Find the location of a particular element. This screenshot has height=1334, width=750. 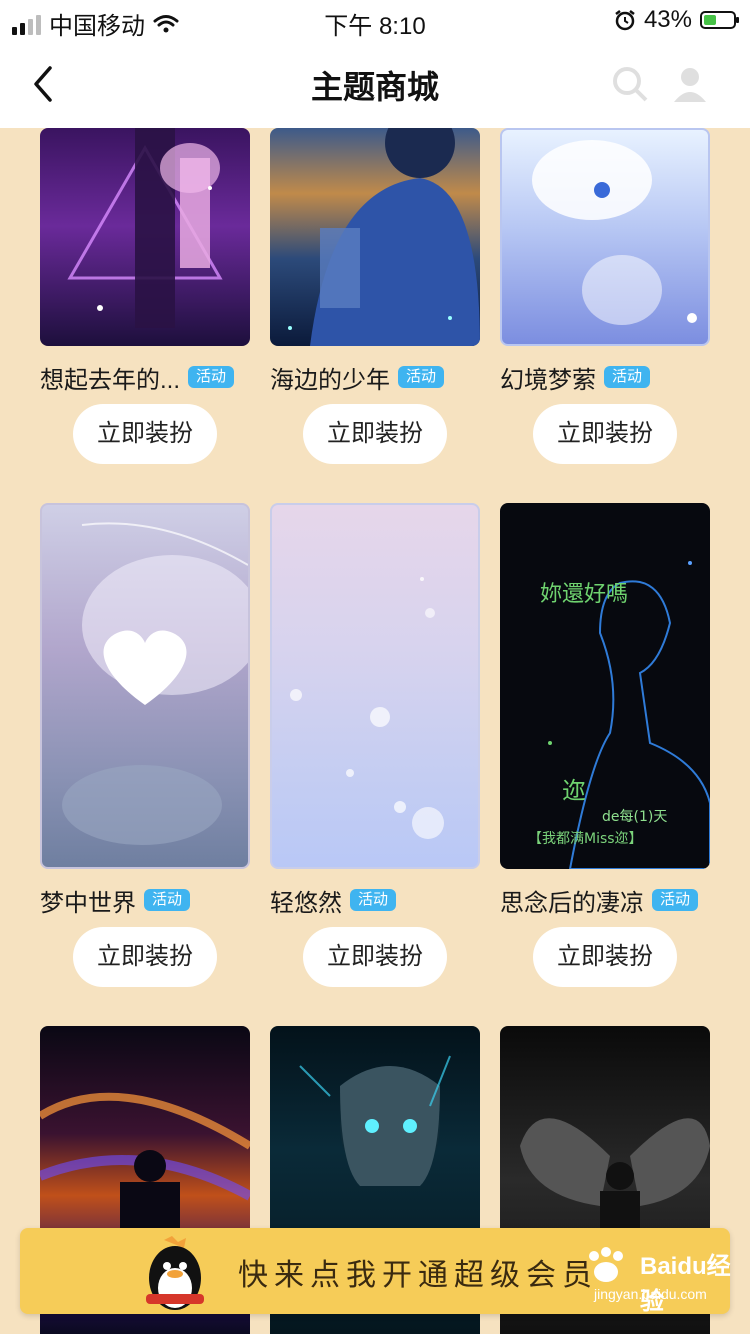

theme-thumbnail: 妳還好嗎 迩 de每(1)天 【我都满Miss迩】 is located at coordinates (605, 686).